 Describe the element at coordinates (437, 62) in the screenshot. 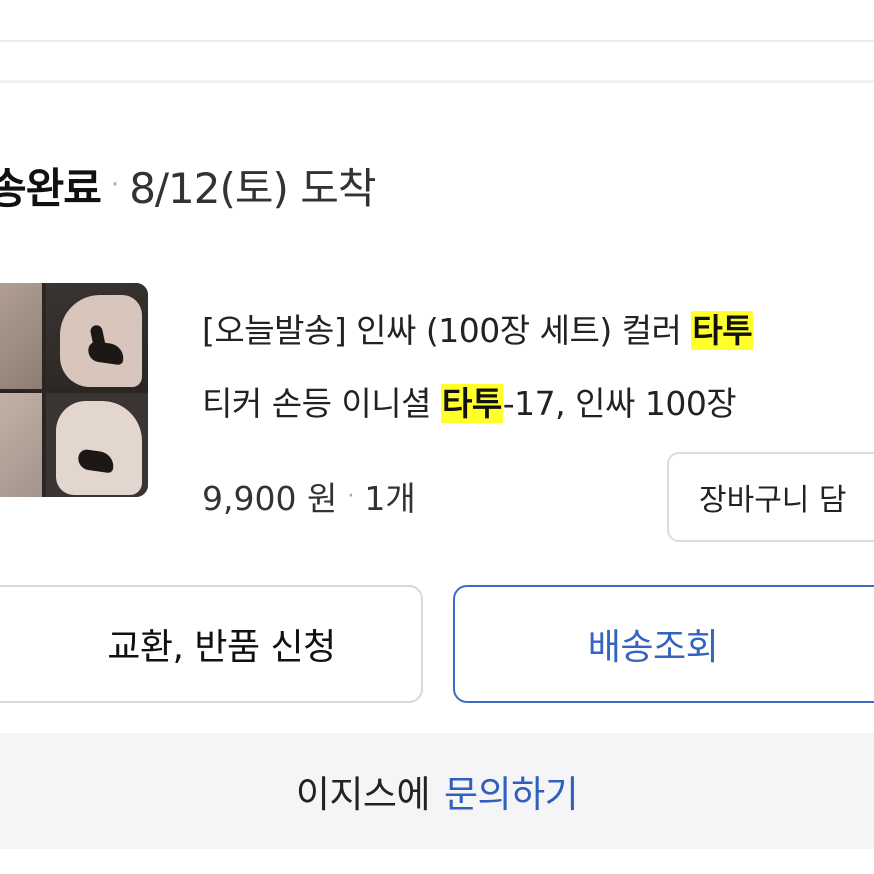

I see `section-divider` at that location.